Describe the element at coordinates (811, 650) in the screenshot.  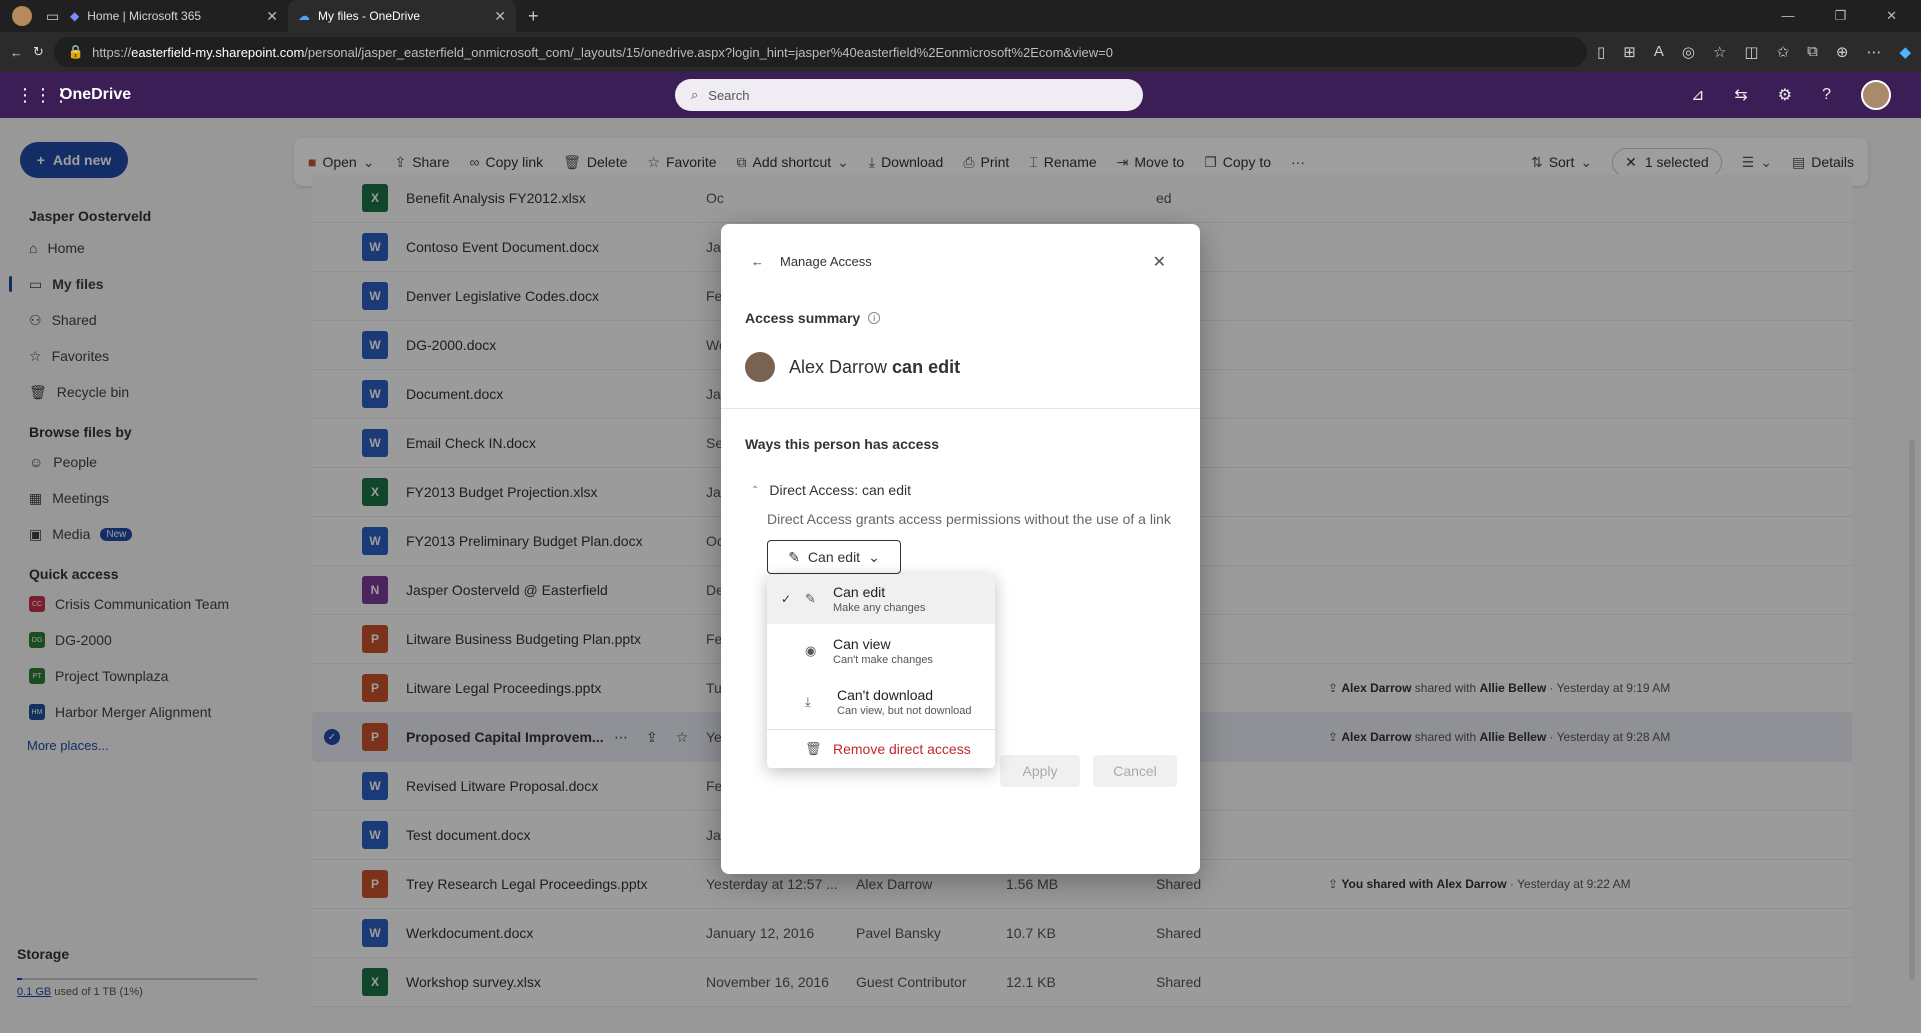
I see `eye-icon: ◉` at that location.